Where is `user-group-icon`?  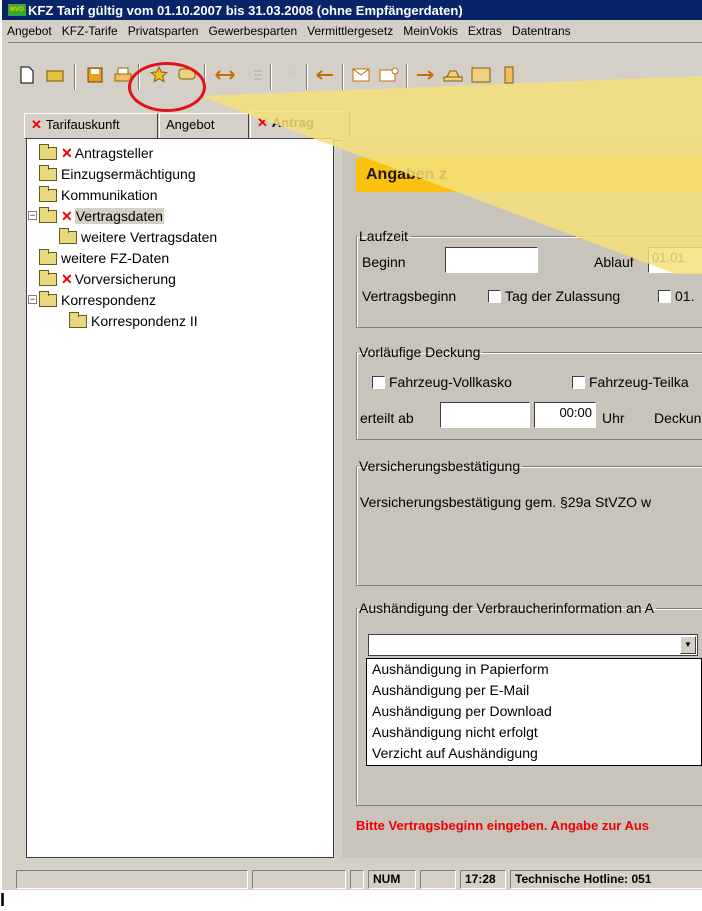
user-group-icon is located at coordinates (291, 75).